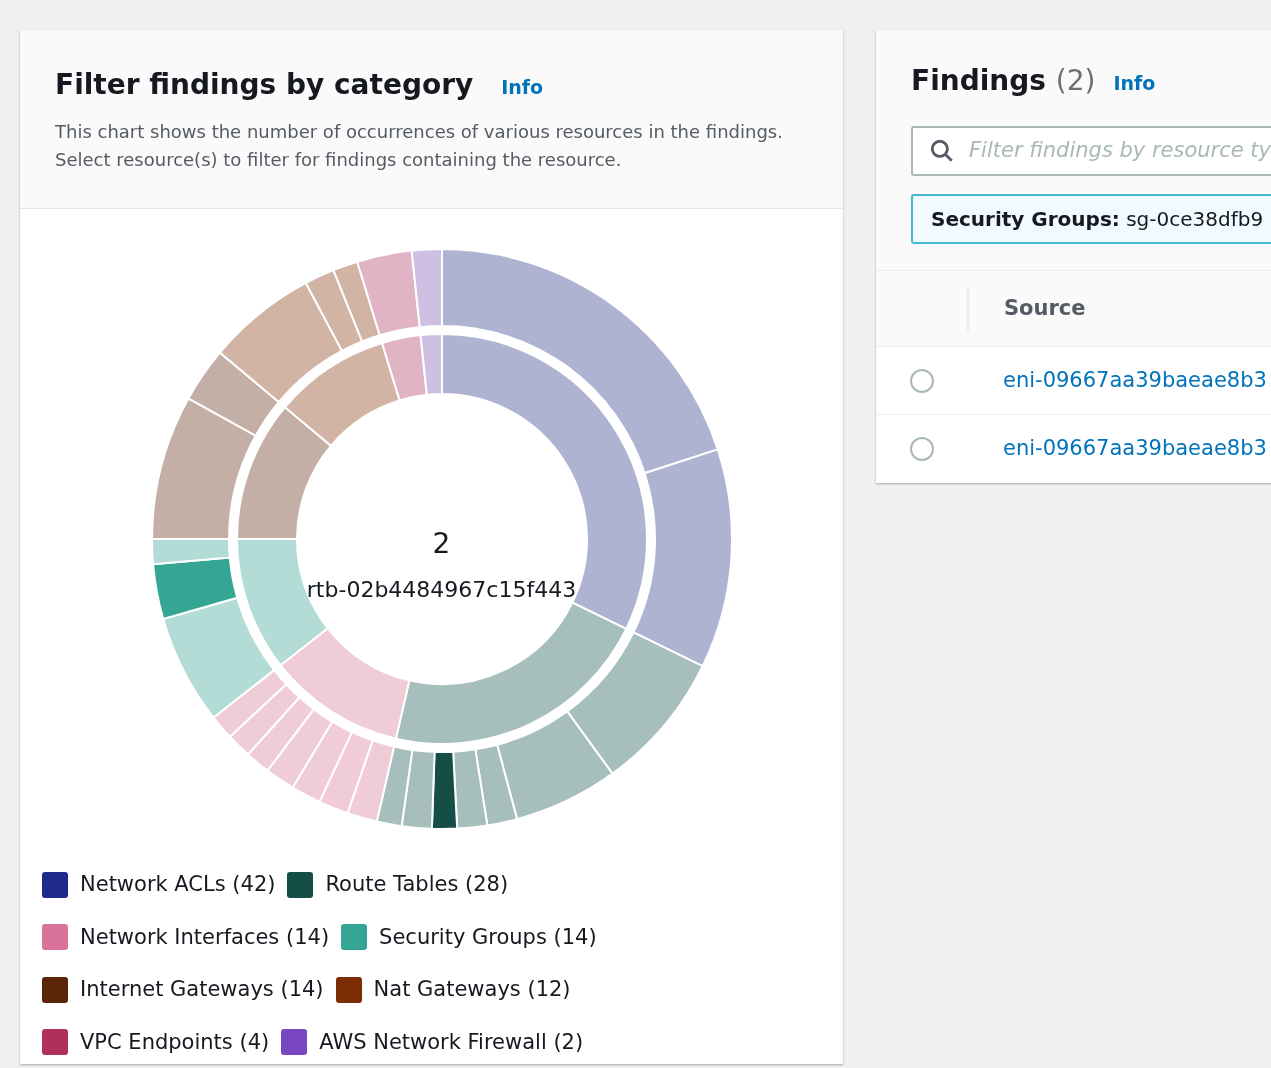 The height and width of the screenshot is (1068, 1271). I want to click on center-value: 2, so click(441, 543).